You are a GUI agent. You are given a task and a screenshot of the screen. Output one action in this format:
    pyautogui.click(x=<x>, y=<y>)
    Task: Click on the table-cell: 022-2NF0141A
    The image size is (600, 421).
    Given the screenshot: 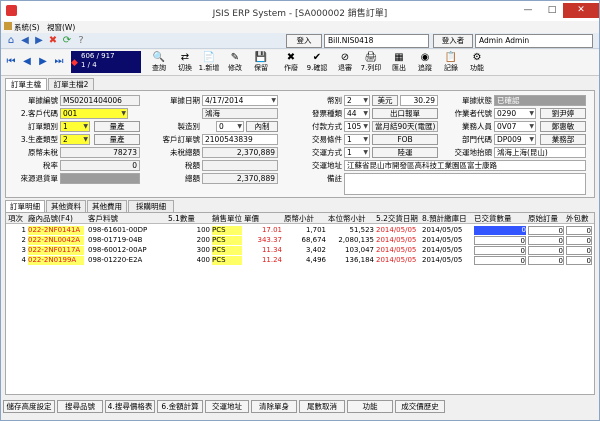 What is the action you would take?
    pyautogui.click(x=56, y=230)
    